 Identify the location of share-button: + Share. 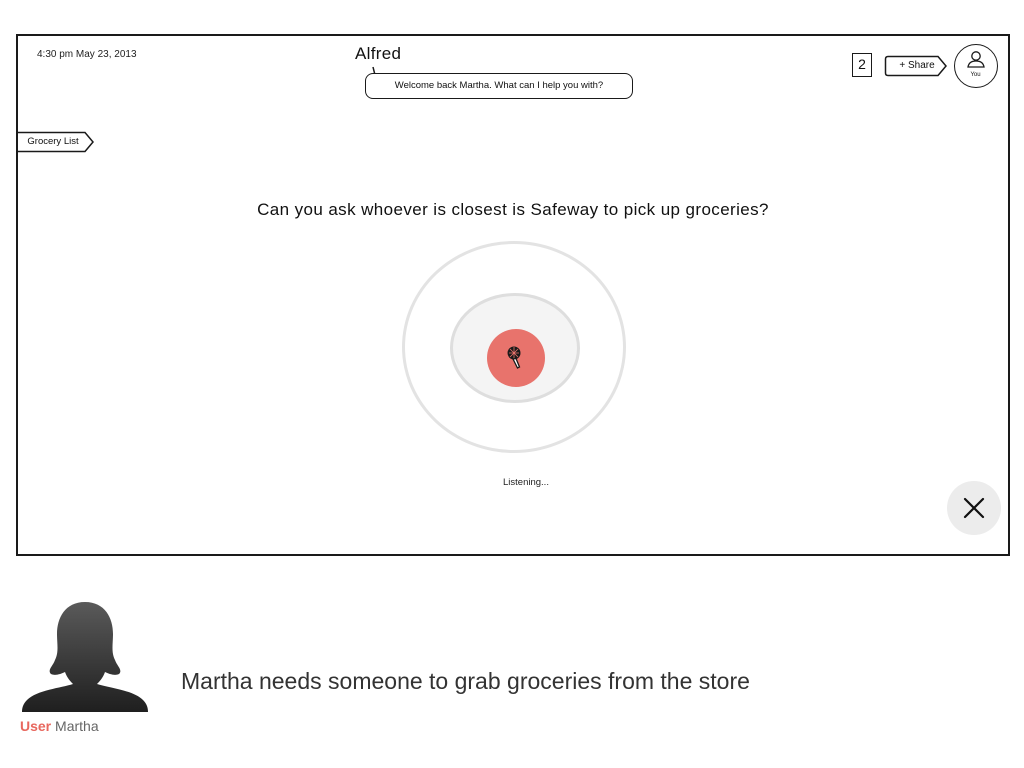
(916, 66).